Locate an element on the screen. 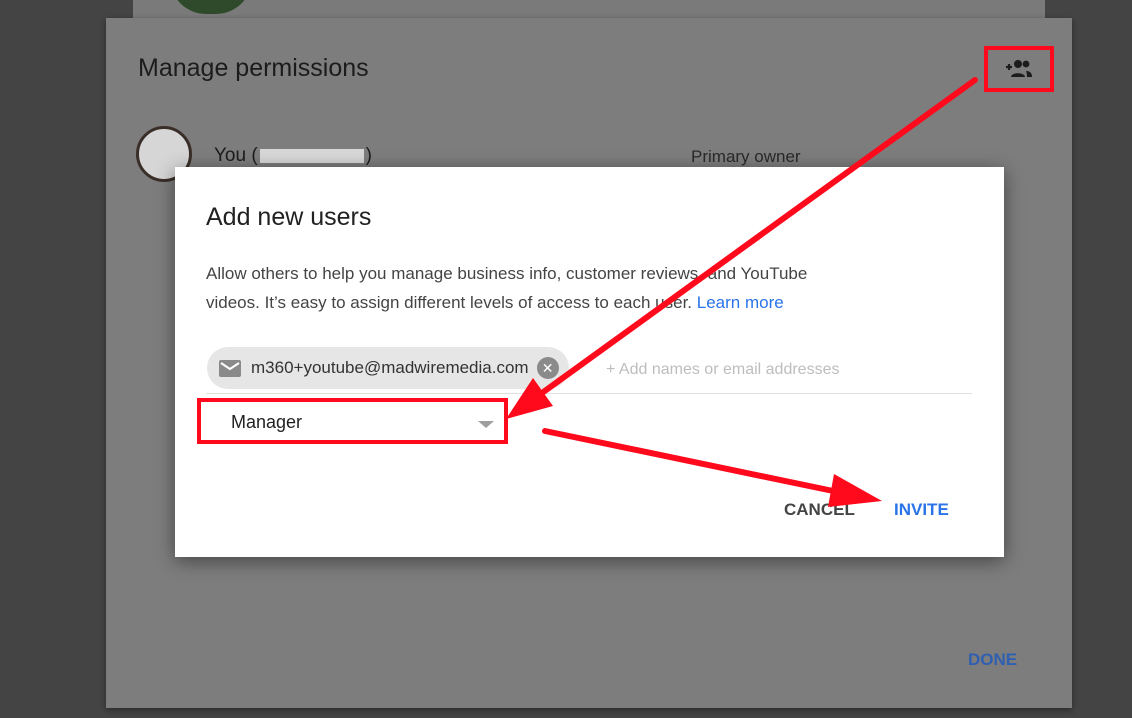 This screenshot has width=1132, height=718. chip-email: m360+youtube@madwiremedia.com is located at coordinates (390, 367).